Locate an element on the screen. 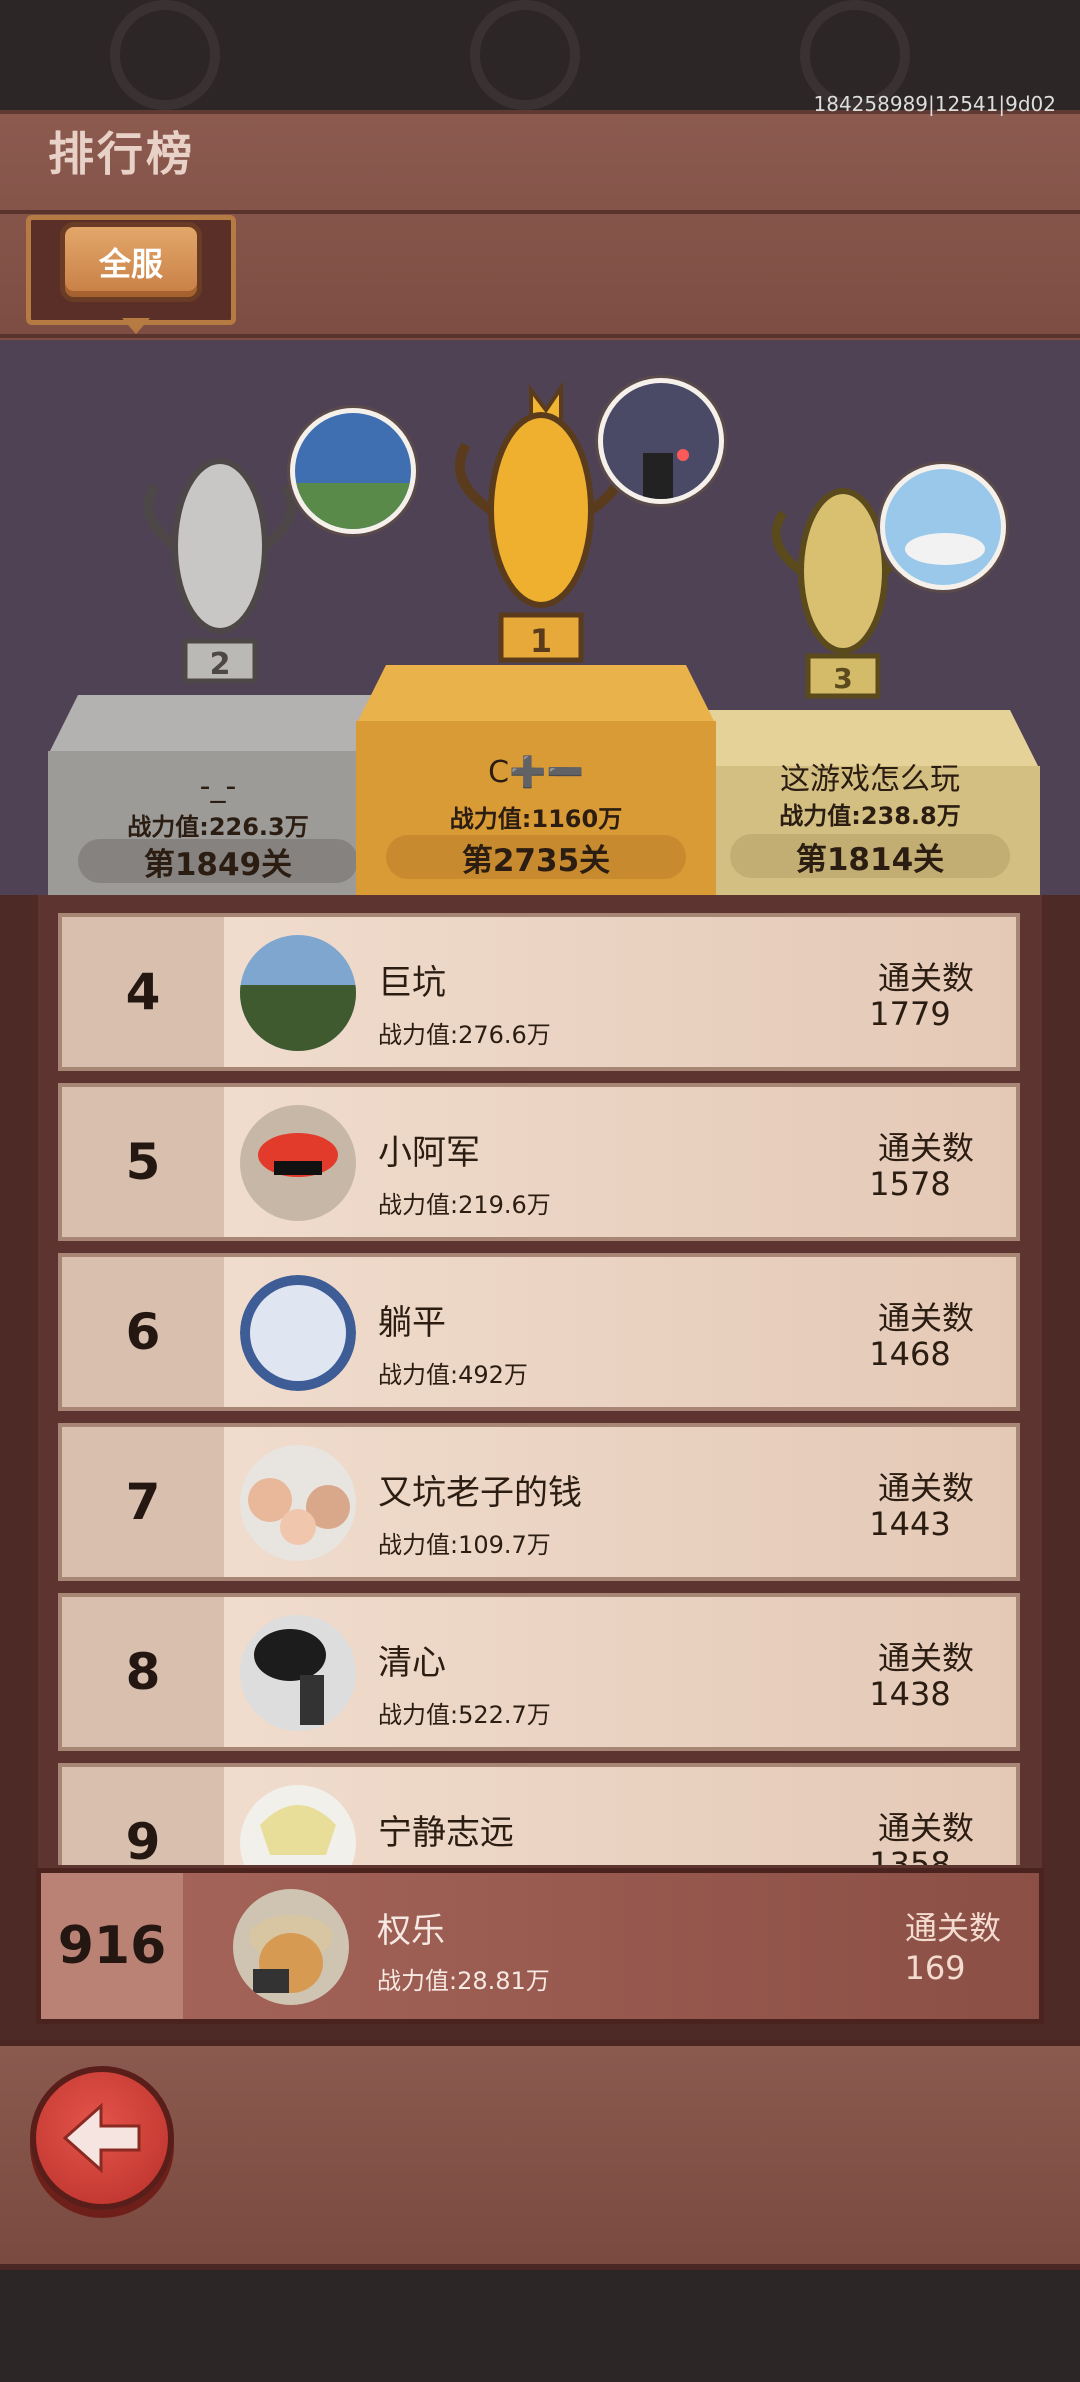 This screenshot has height=2382, width=1080. player-name: 小阿军 is located at coordinates (429, 1153).